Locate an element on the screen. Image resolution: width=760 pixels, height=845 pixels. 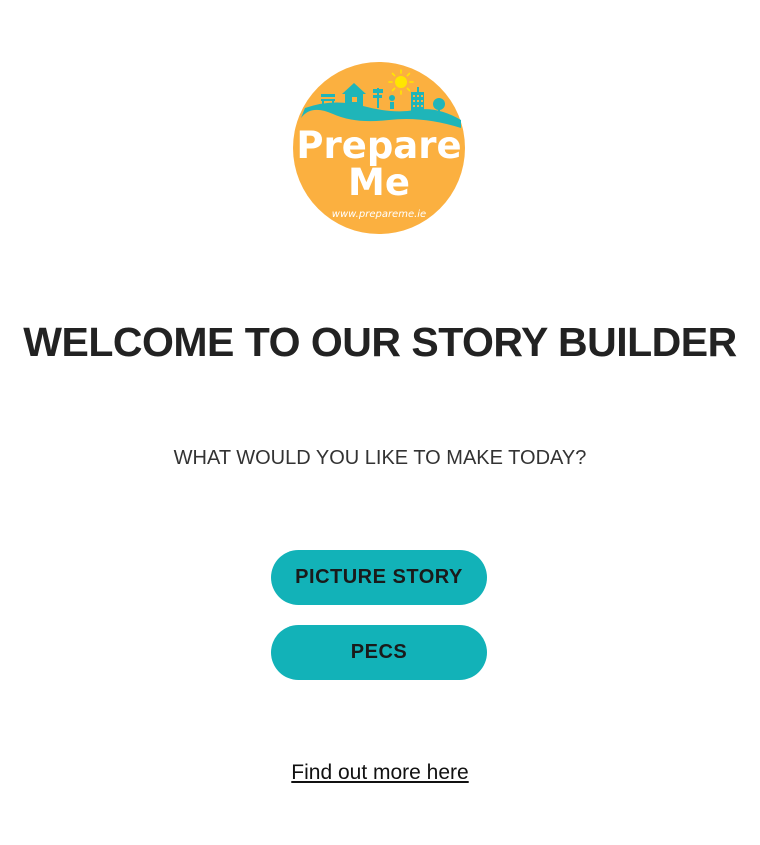
find-out-more-link: Find out more here is located at coordinates (379, 772).